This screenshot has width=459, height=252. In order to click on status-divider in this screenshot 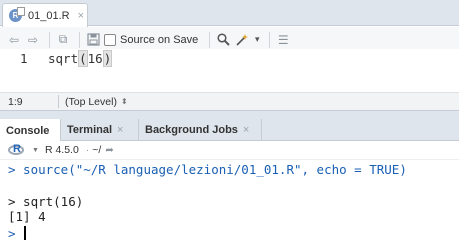, I will do `click(58, 101)`.